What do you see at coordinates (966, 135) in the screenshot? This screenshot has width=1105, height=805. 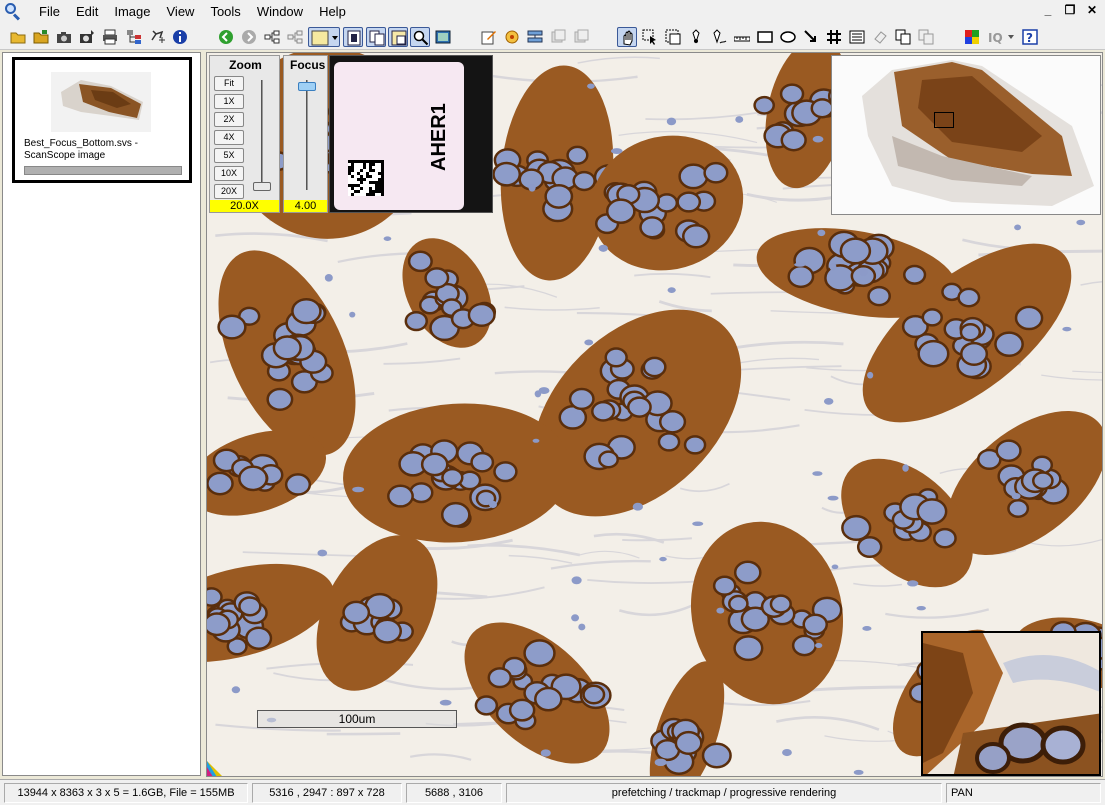 I see `overview-map` at bounding box center [966, 135].